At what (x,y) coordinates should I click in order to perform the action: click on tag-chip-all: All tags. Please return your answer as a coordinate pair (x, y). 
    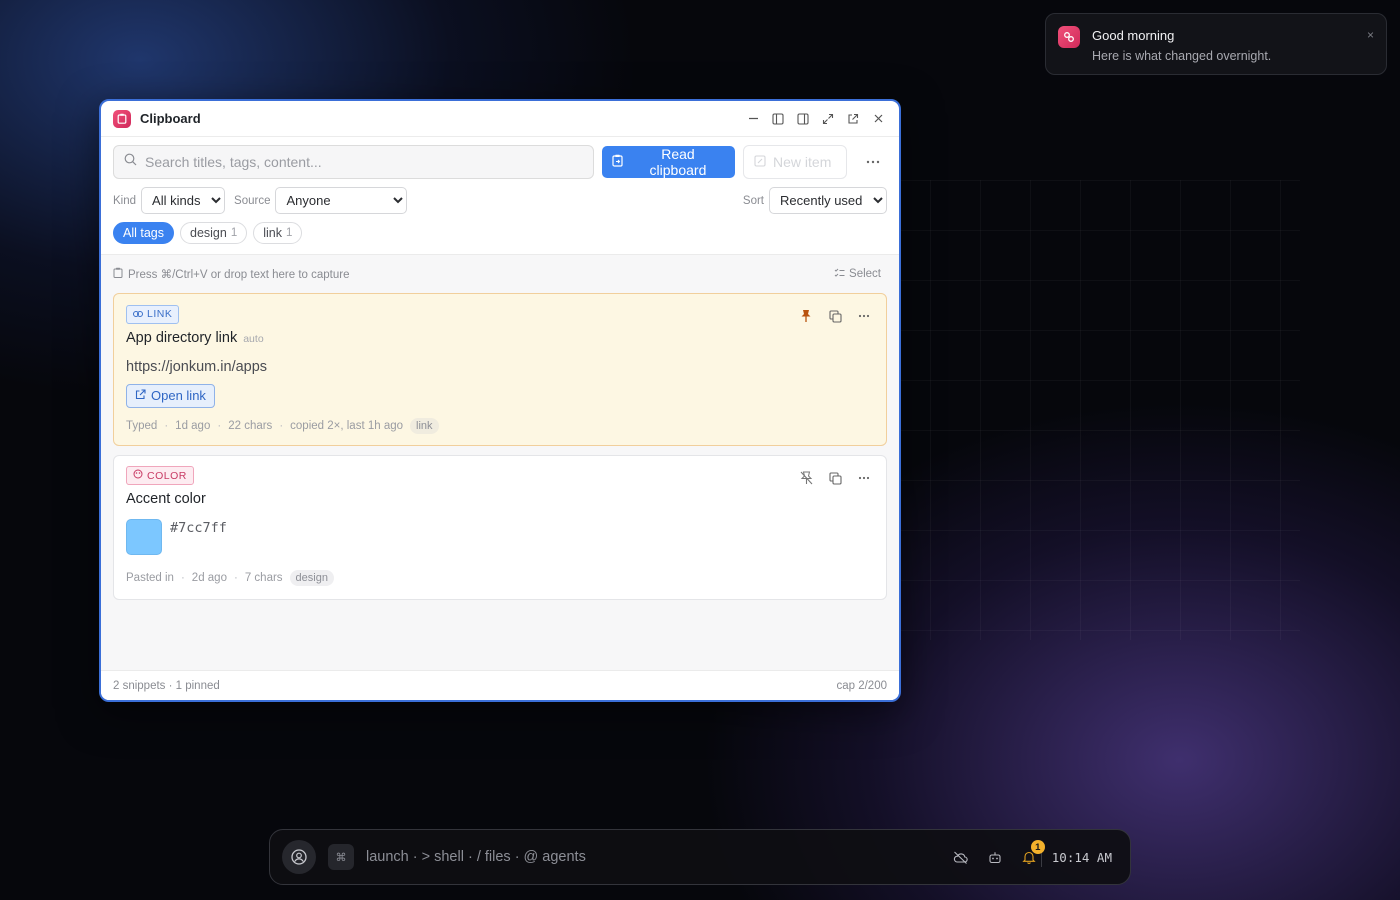
    Looking at the image, I should click on (143, 233).